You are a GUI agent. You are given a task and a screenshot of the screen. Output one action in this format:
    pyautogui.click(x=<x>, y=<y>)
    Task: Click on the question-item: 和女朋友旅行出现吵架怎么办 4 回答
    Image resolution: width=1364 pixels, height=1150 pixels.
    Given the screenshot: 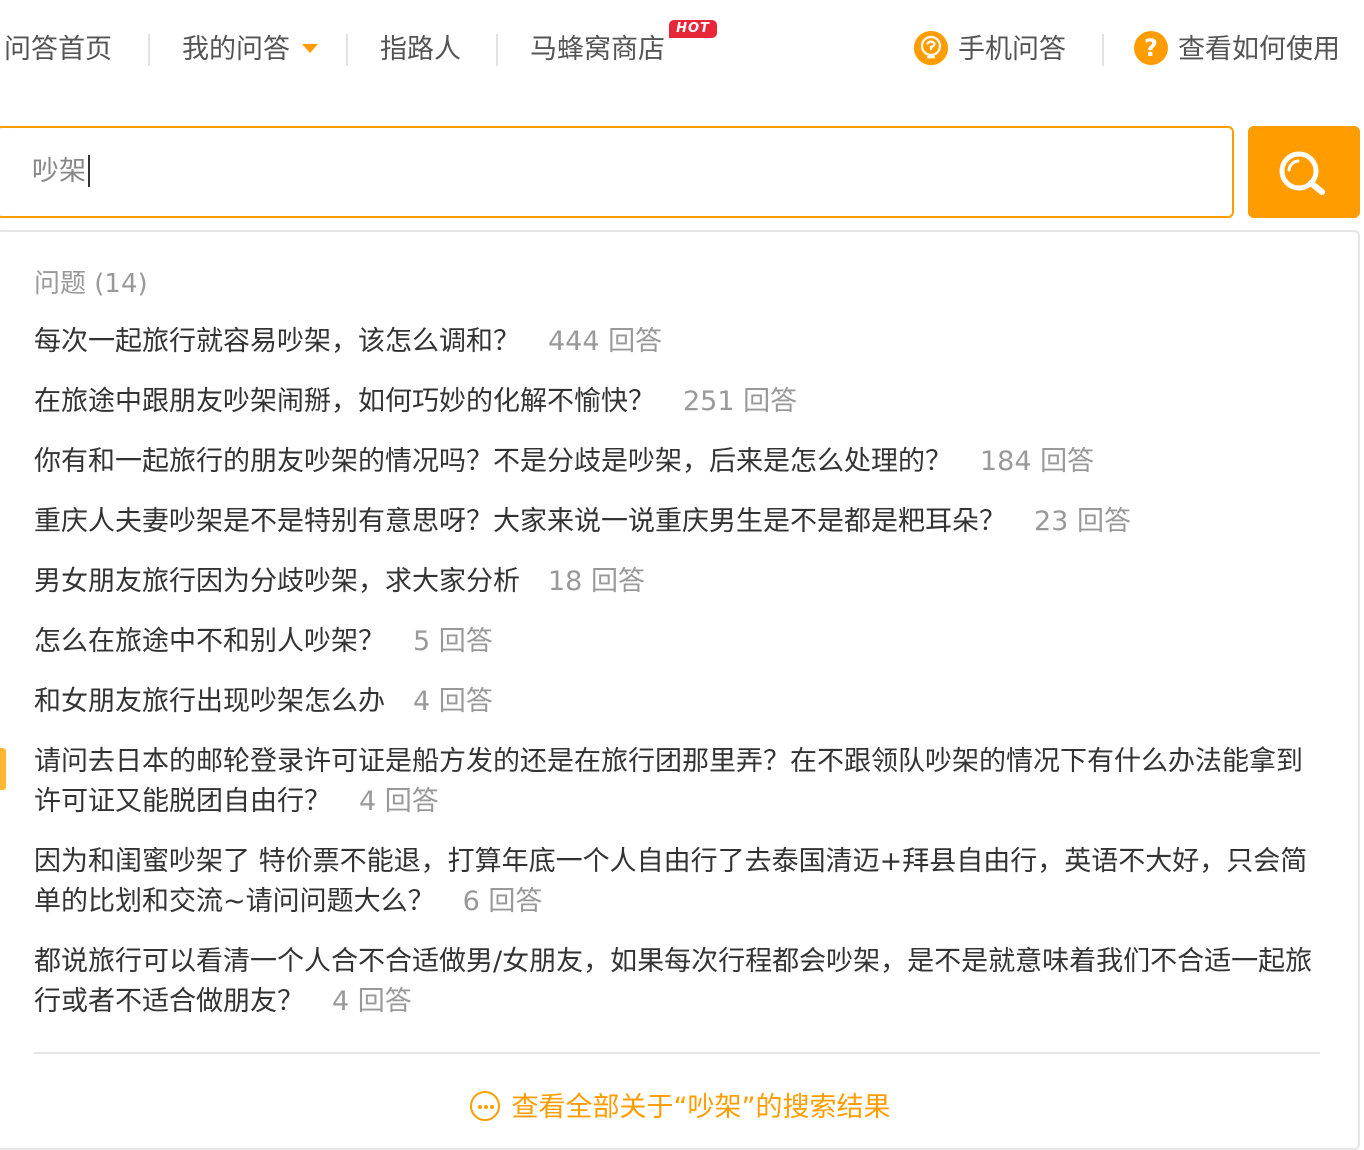 What is the action you would take?
    pyautogui.click(x=679, y=702)
    